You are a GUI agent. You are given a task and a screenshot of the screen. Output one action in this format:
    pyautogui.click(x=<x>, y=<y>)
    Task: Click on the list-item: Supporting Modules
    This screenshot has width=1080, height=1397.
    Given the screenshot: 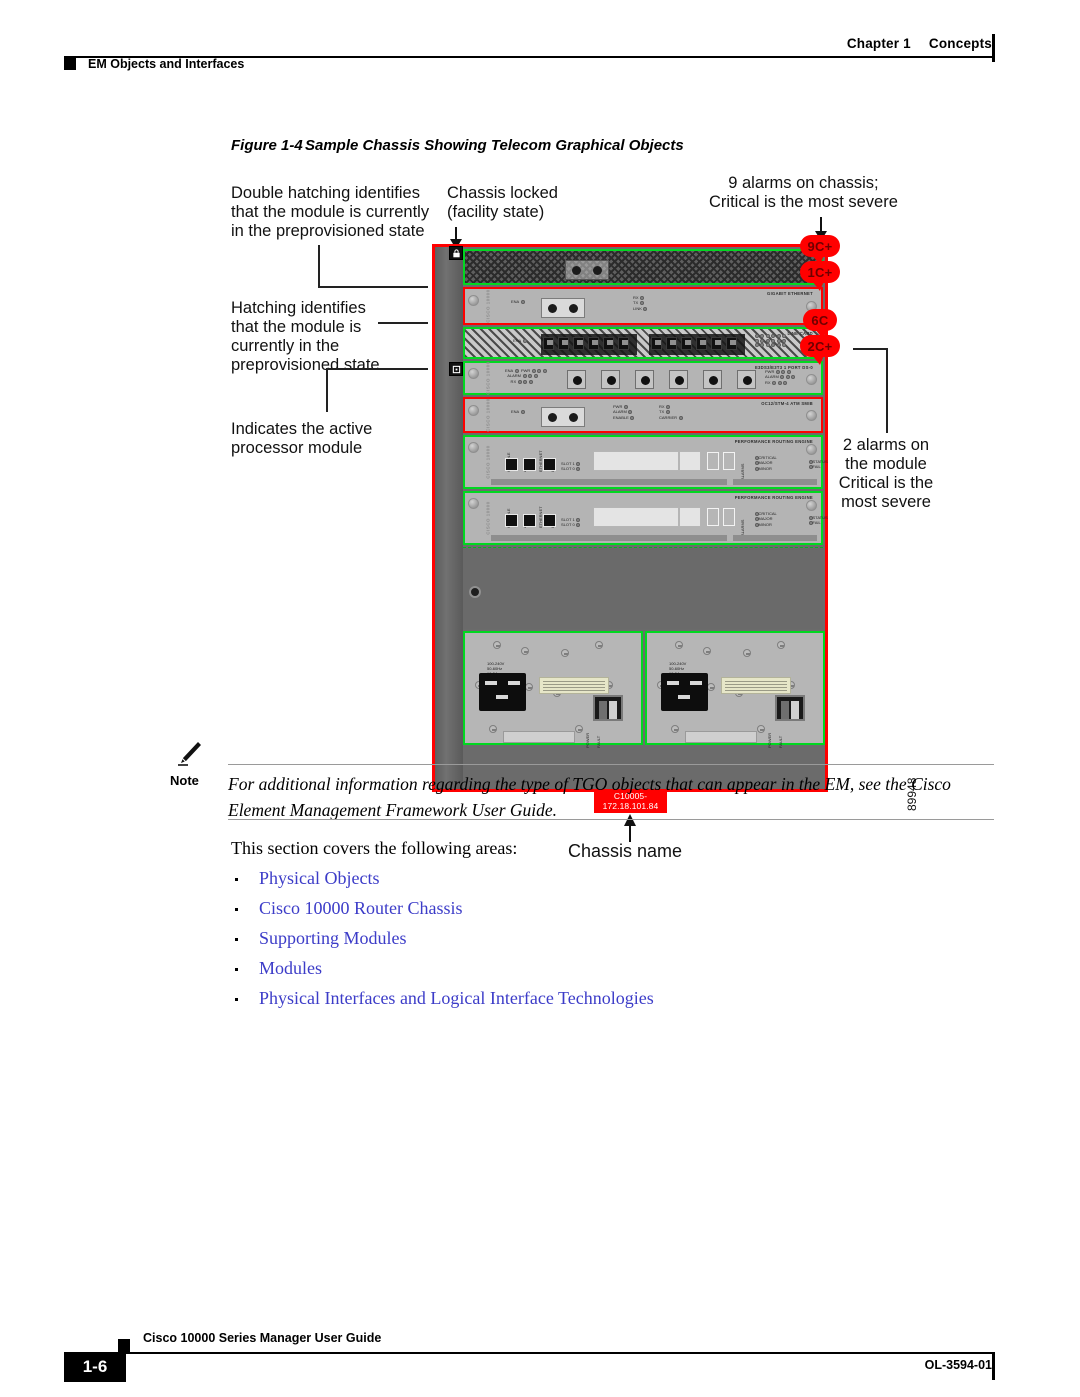 What is the action you would take?
    pyautogui.click(x=581, y=943)
    